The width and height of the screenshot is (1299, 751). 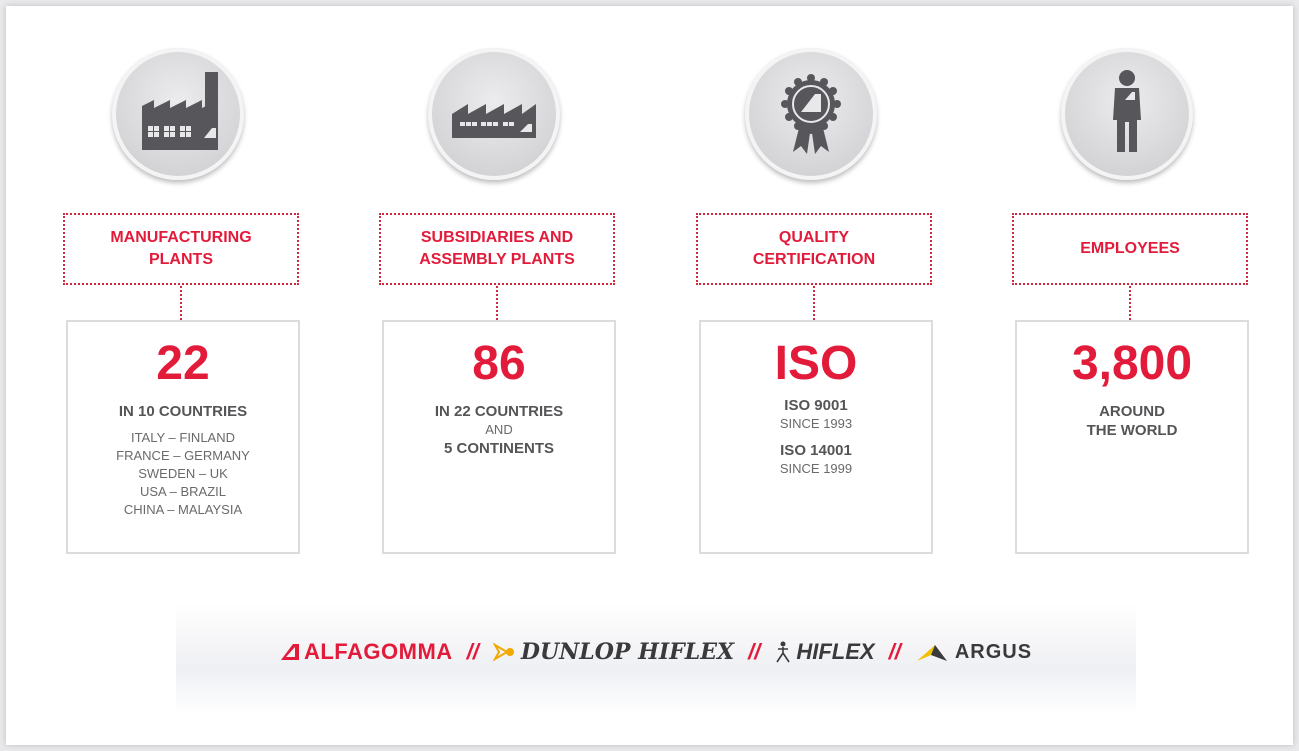 I want to click on argus-logo: ARGUS, so click(x=973, y=652).